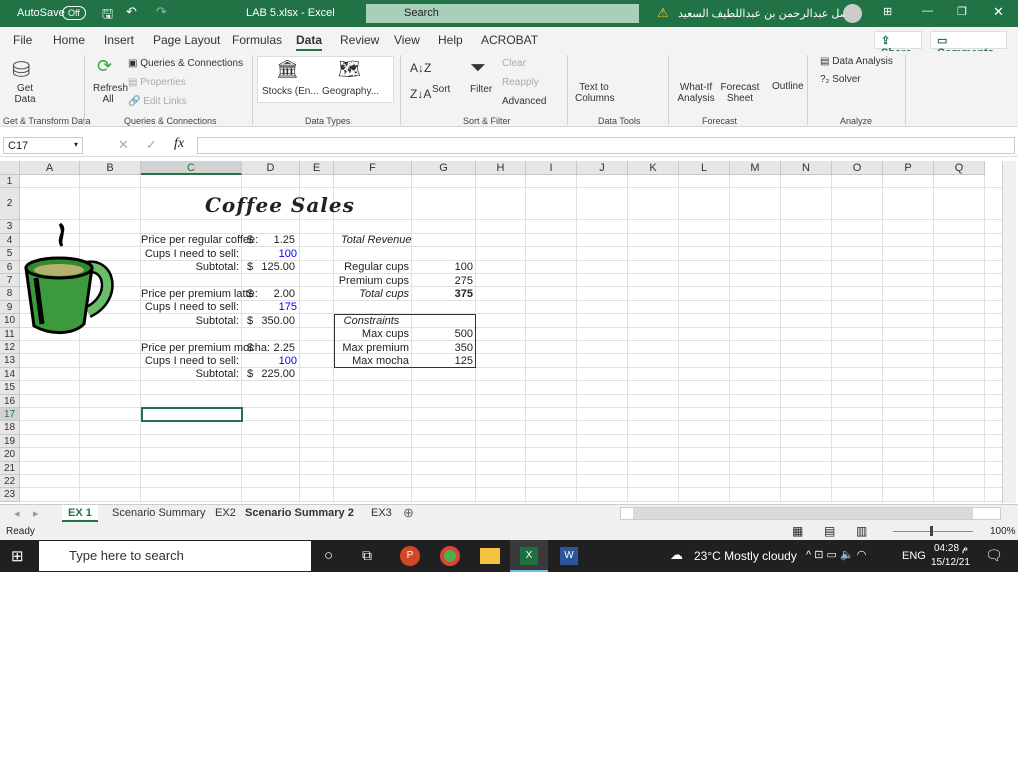 The height and width of the screenshot is (768, 1024). What do you see at coordinates (157, 101) in the screenshot?
I see `edit-links-button: 🔗 Edit Links` at bounding box center [157, 101].